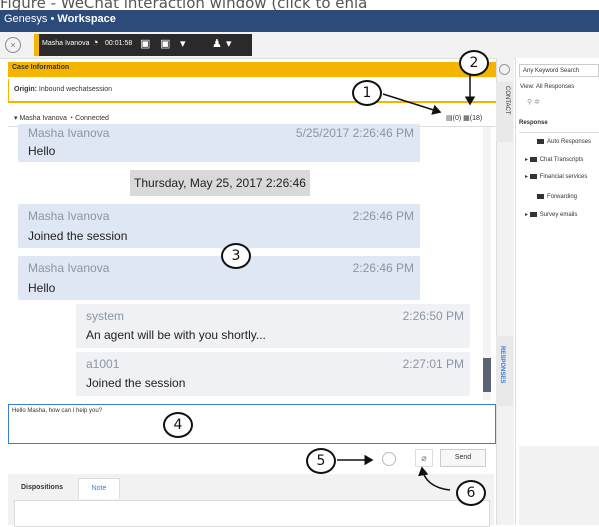 Image resolution: width=599 pixels, height=527 pixels. What do you see at coordinates (487, 375) in the screenshot?
I see `scrollbar-thumb` at bounding box center [487, 375].